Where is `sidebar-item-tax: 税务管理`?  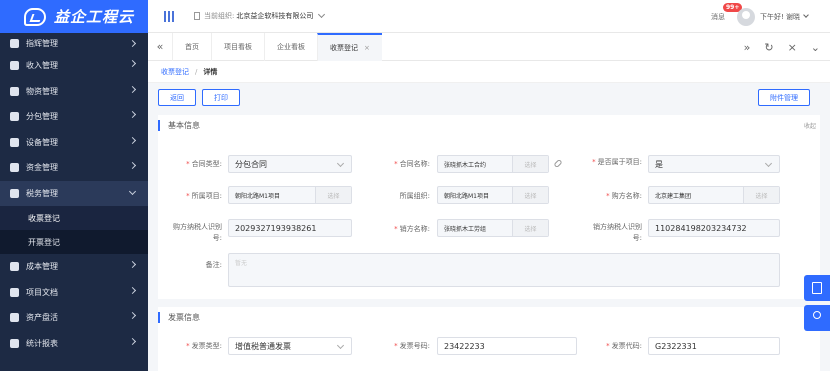
sidebar-item-tax: 税务管理 is located at coordinates (74, 193).